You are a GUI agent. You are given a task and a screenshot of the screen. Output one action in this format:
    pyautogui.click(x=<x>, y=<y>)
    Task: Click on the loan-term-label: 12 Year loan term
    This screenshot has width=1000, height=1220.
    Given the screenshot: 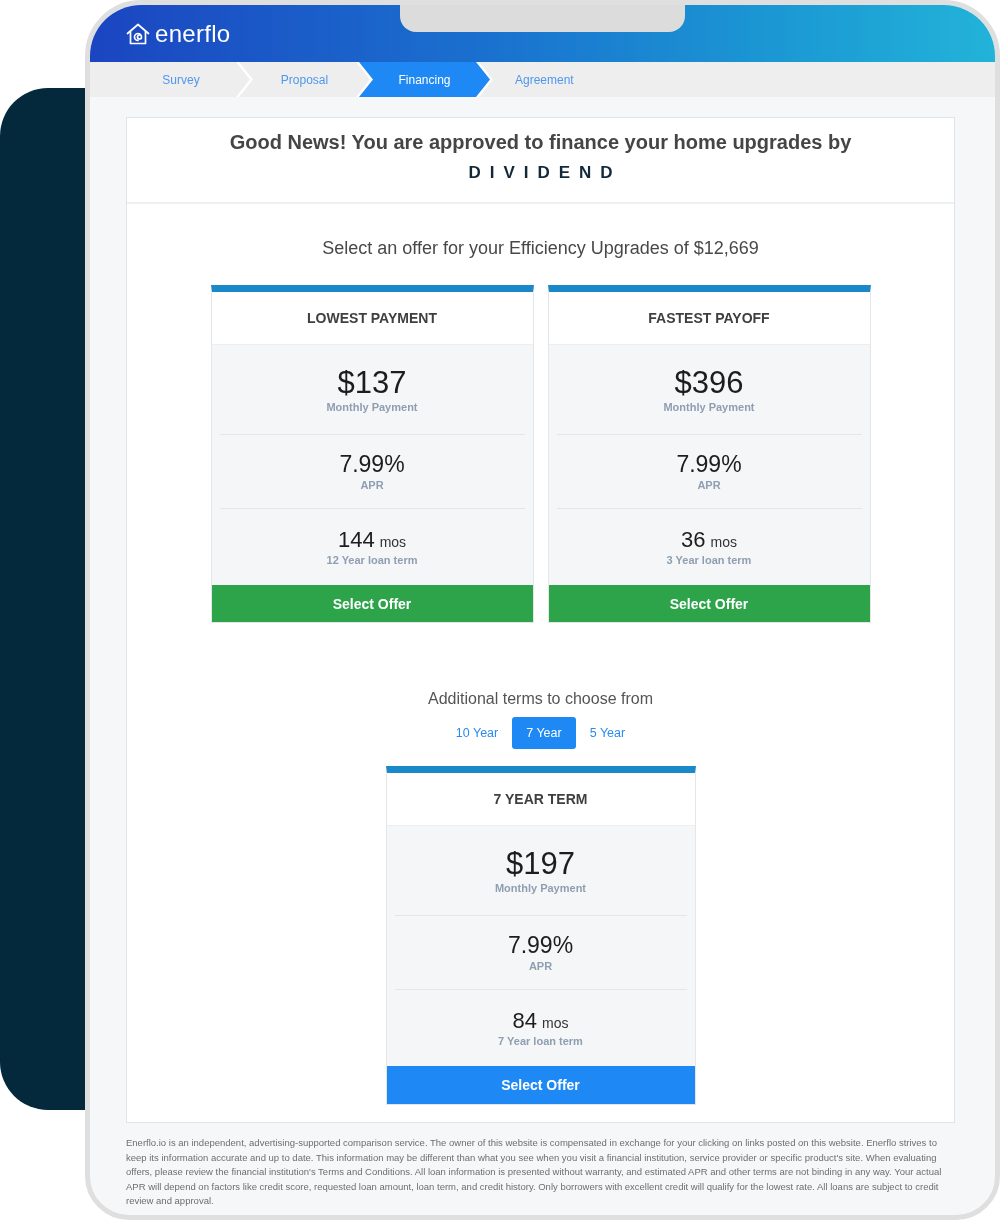 What is the action you would take?
    pyautogui.click(x=372, y=560)
    